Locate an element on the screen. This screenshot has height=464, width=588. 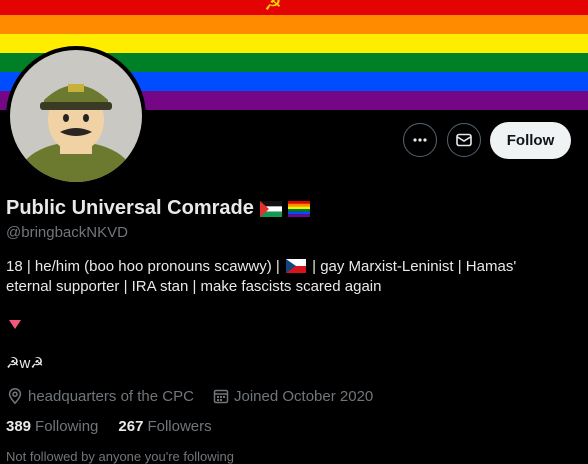
followers-label: Followers is located at coordinates (179, 426).